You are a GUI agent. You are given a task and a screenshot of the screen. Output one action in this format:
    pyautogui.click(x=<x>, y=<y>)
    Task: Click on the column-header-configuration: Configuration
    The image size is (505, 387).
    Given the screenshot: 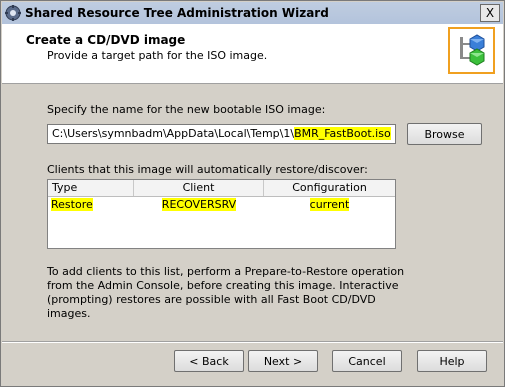 What is the action you would take?
    pyautogui.click(x=329, y=188)
    